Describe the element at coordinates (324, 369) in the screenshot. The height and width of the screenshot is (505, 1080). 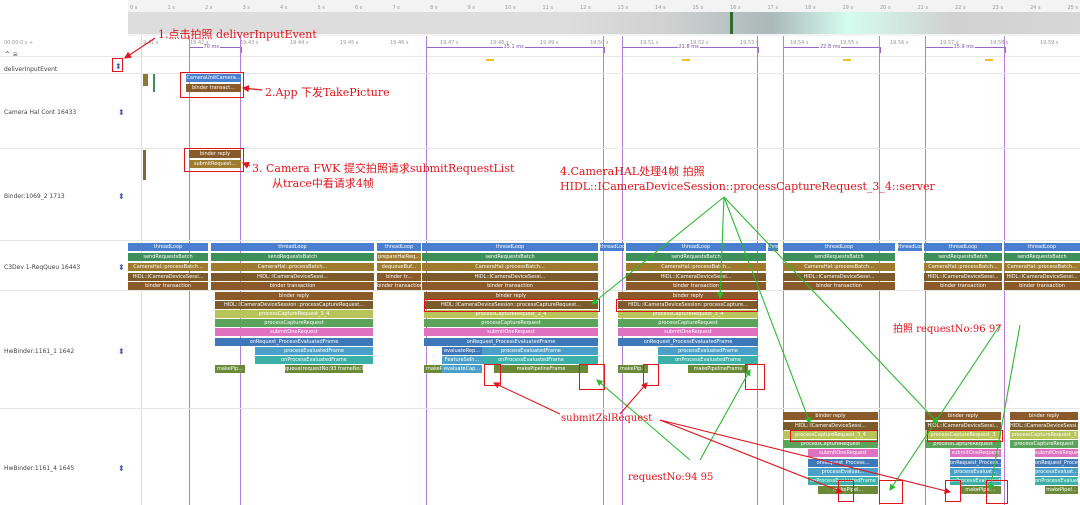
I see `slice-make-pipeline: queue(requestNo:93 frameNo:93` at that location.